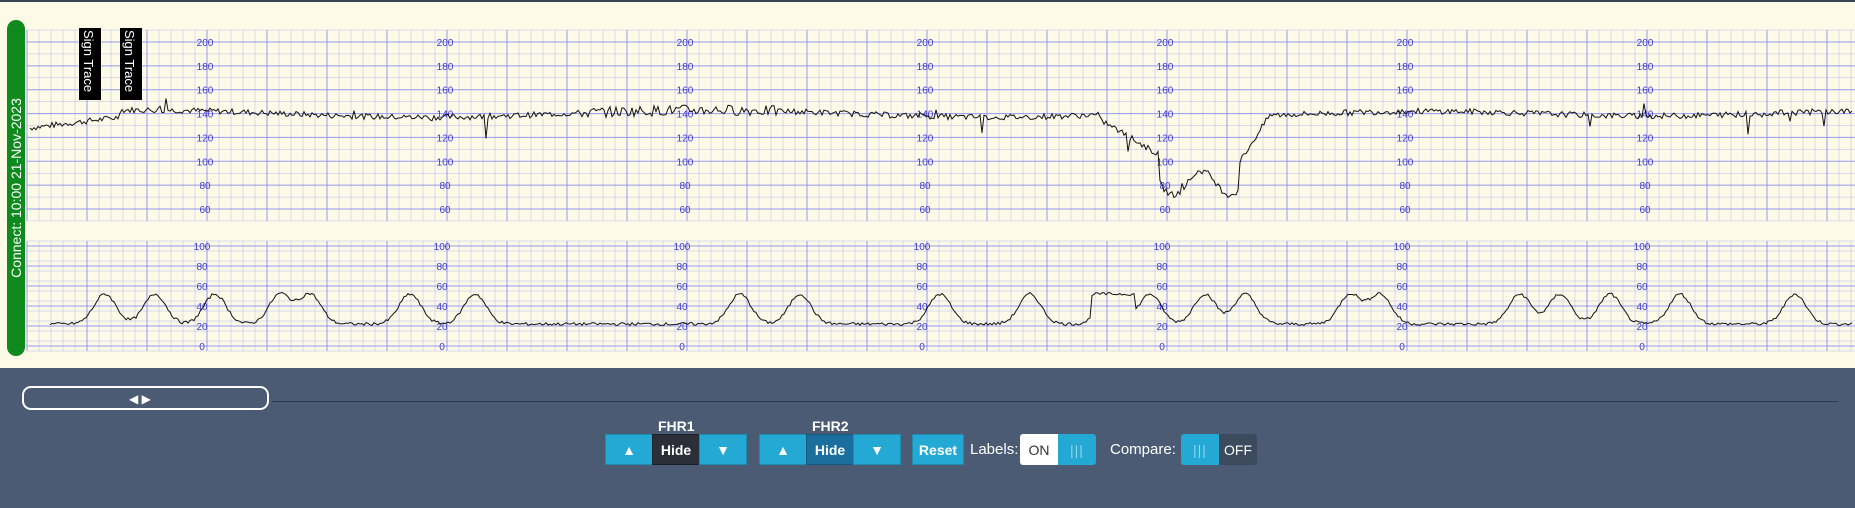 This screenshot has width=1855, height=508. I want to click on fhr1-up-button: ▲, so click(629, 449).